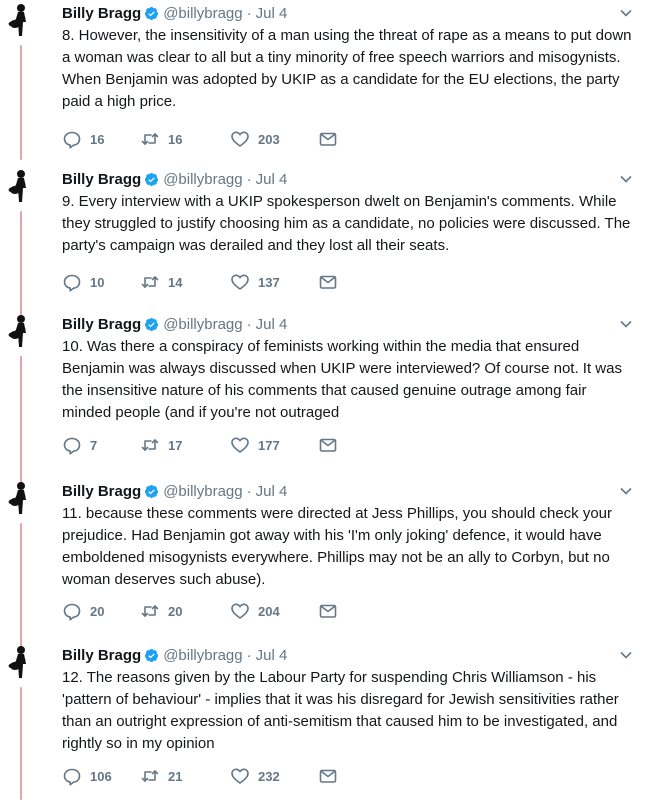 The width and height of the screenshot is (647, 802). I want to click on reply-count: 20, so click(97, 611).